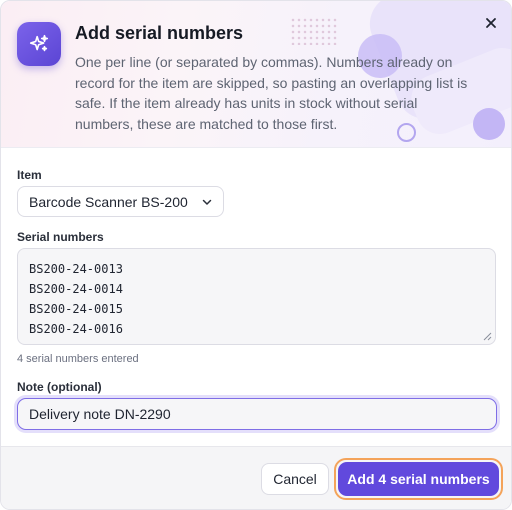  Describe the element at coordinates (76, 269) in the screenshot. I see `serial-line: BS200-24-0013` at that location.